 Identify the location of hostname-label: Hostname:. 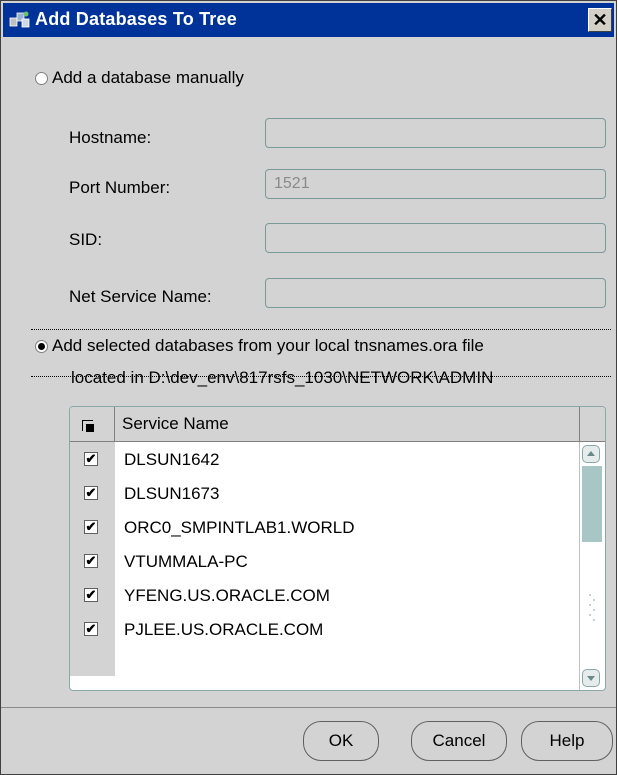
(110, 137).